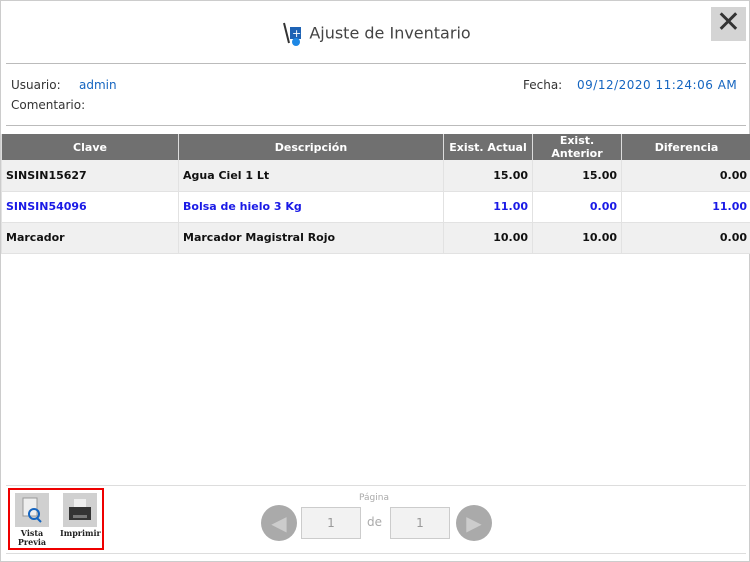  What do you see at coordinates (48, 105) in the screenshot?
I see `comentario-label: Comentario:` at bounding box center [48, 105].